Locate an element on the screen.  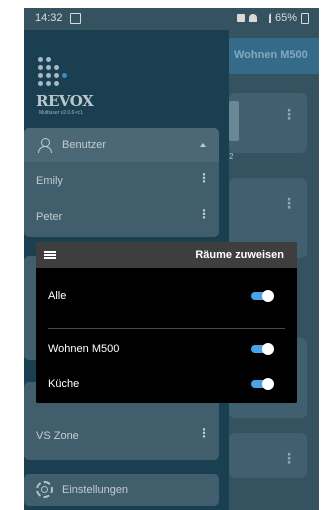
toggle-row-room: Küche is located at coordinates (166, 384).